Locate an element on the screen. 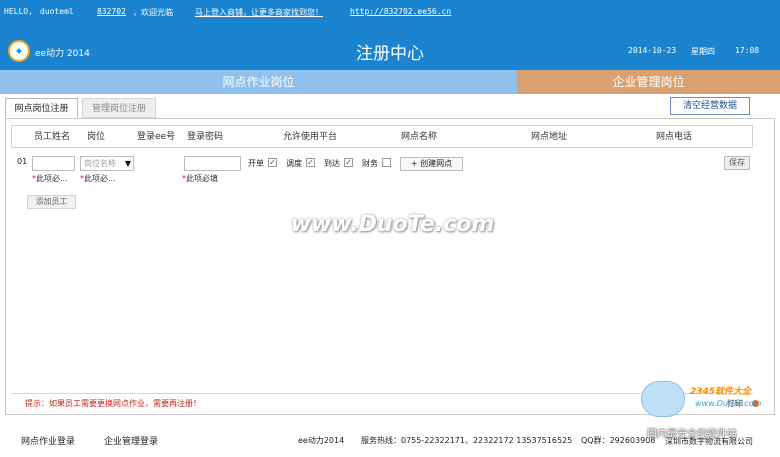 The width and height of the screenshot is (780, 457). user-id-link: 832702 is located at coordinates (111, 11).